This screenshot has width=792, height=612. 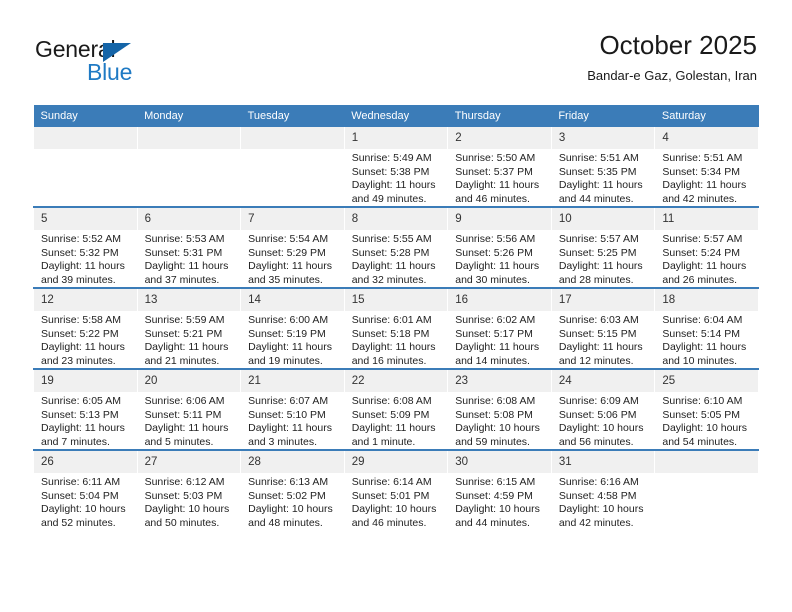 What do you see at coordinates (494, 333) in the screenshot?
I see `sunset-text: Sunset: 5:17 PM` at bounding box center [494, 333].